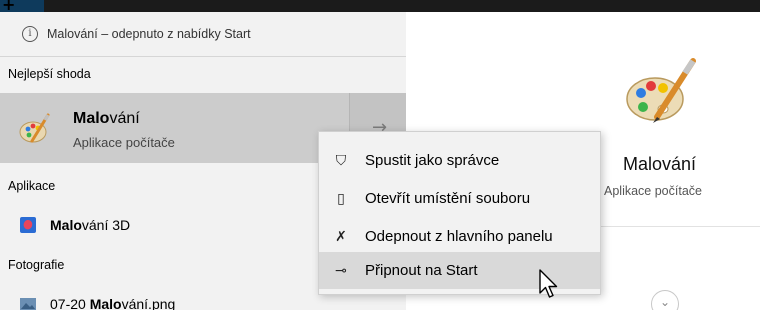 Image resolution: width=760 pixels, height=310 pixels. What do you see at coordinates (432, 160) in the screenshot?
I see `menu-item-label: Spustit jako správce` at bounding box center [432, 160].